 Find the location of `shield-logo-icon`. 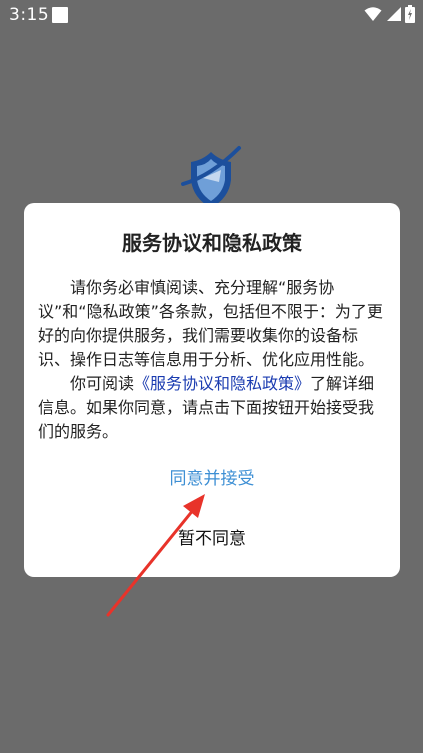

shield-logo-icon is located at coordinates (211, 177).